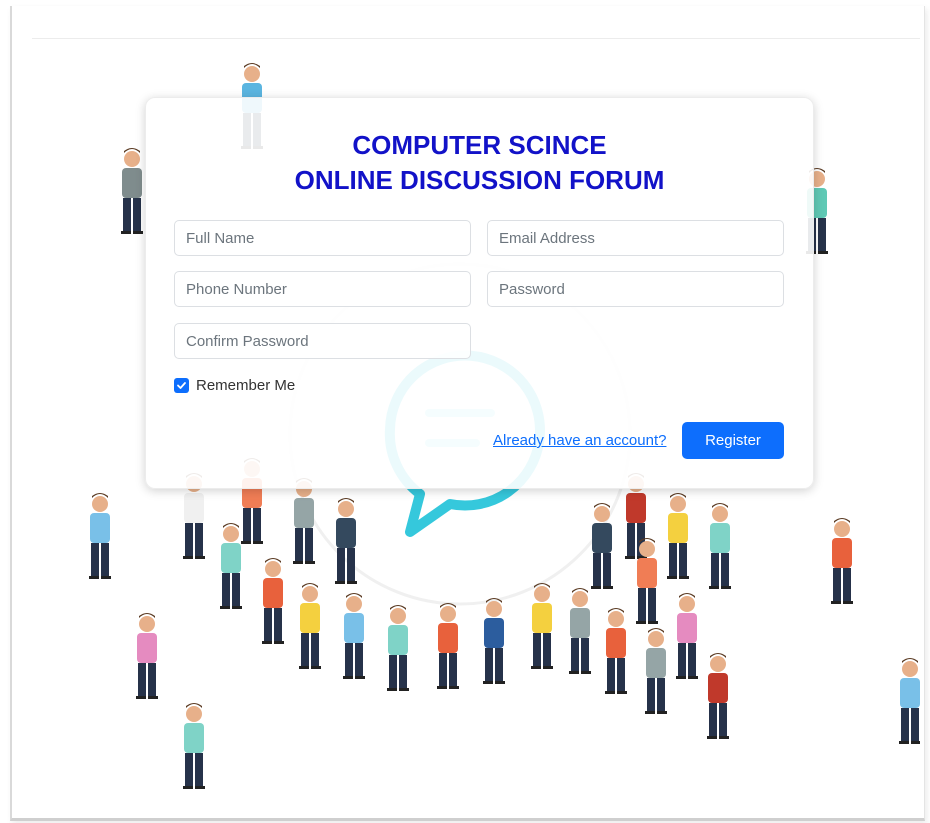  What do you see at coordinates (479, 145) in the screenshot?
I see `title-line-1: COMPUTER SCINCE` at bounding box center [479, 145].